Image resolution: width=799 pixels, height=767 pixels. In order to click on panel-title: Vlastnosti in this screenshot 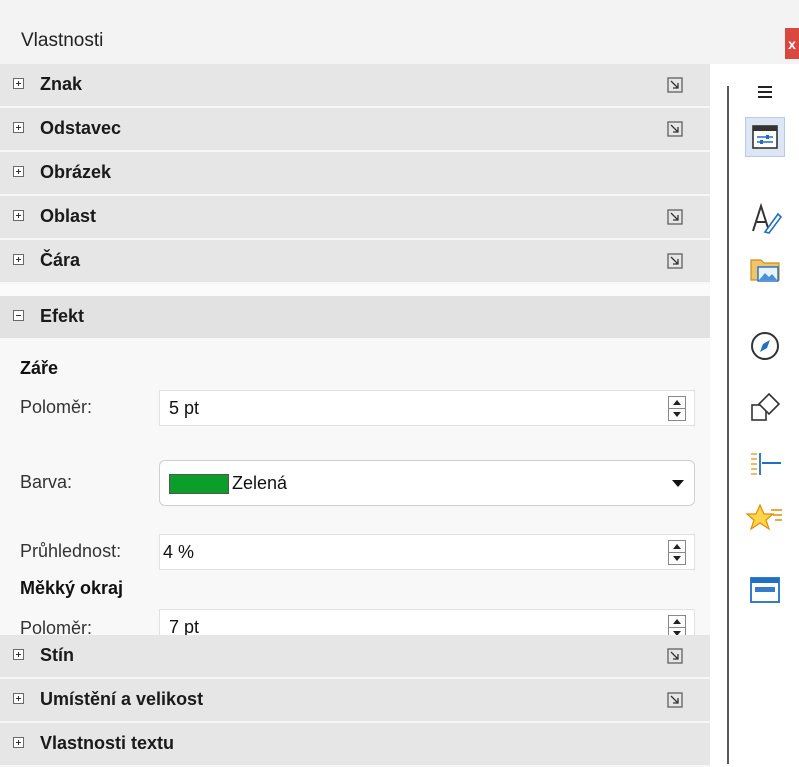, I will do `click(62, 40)`.